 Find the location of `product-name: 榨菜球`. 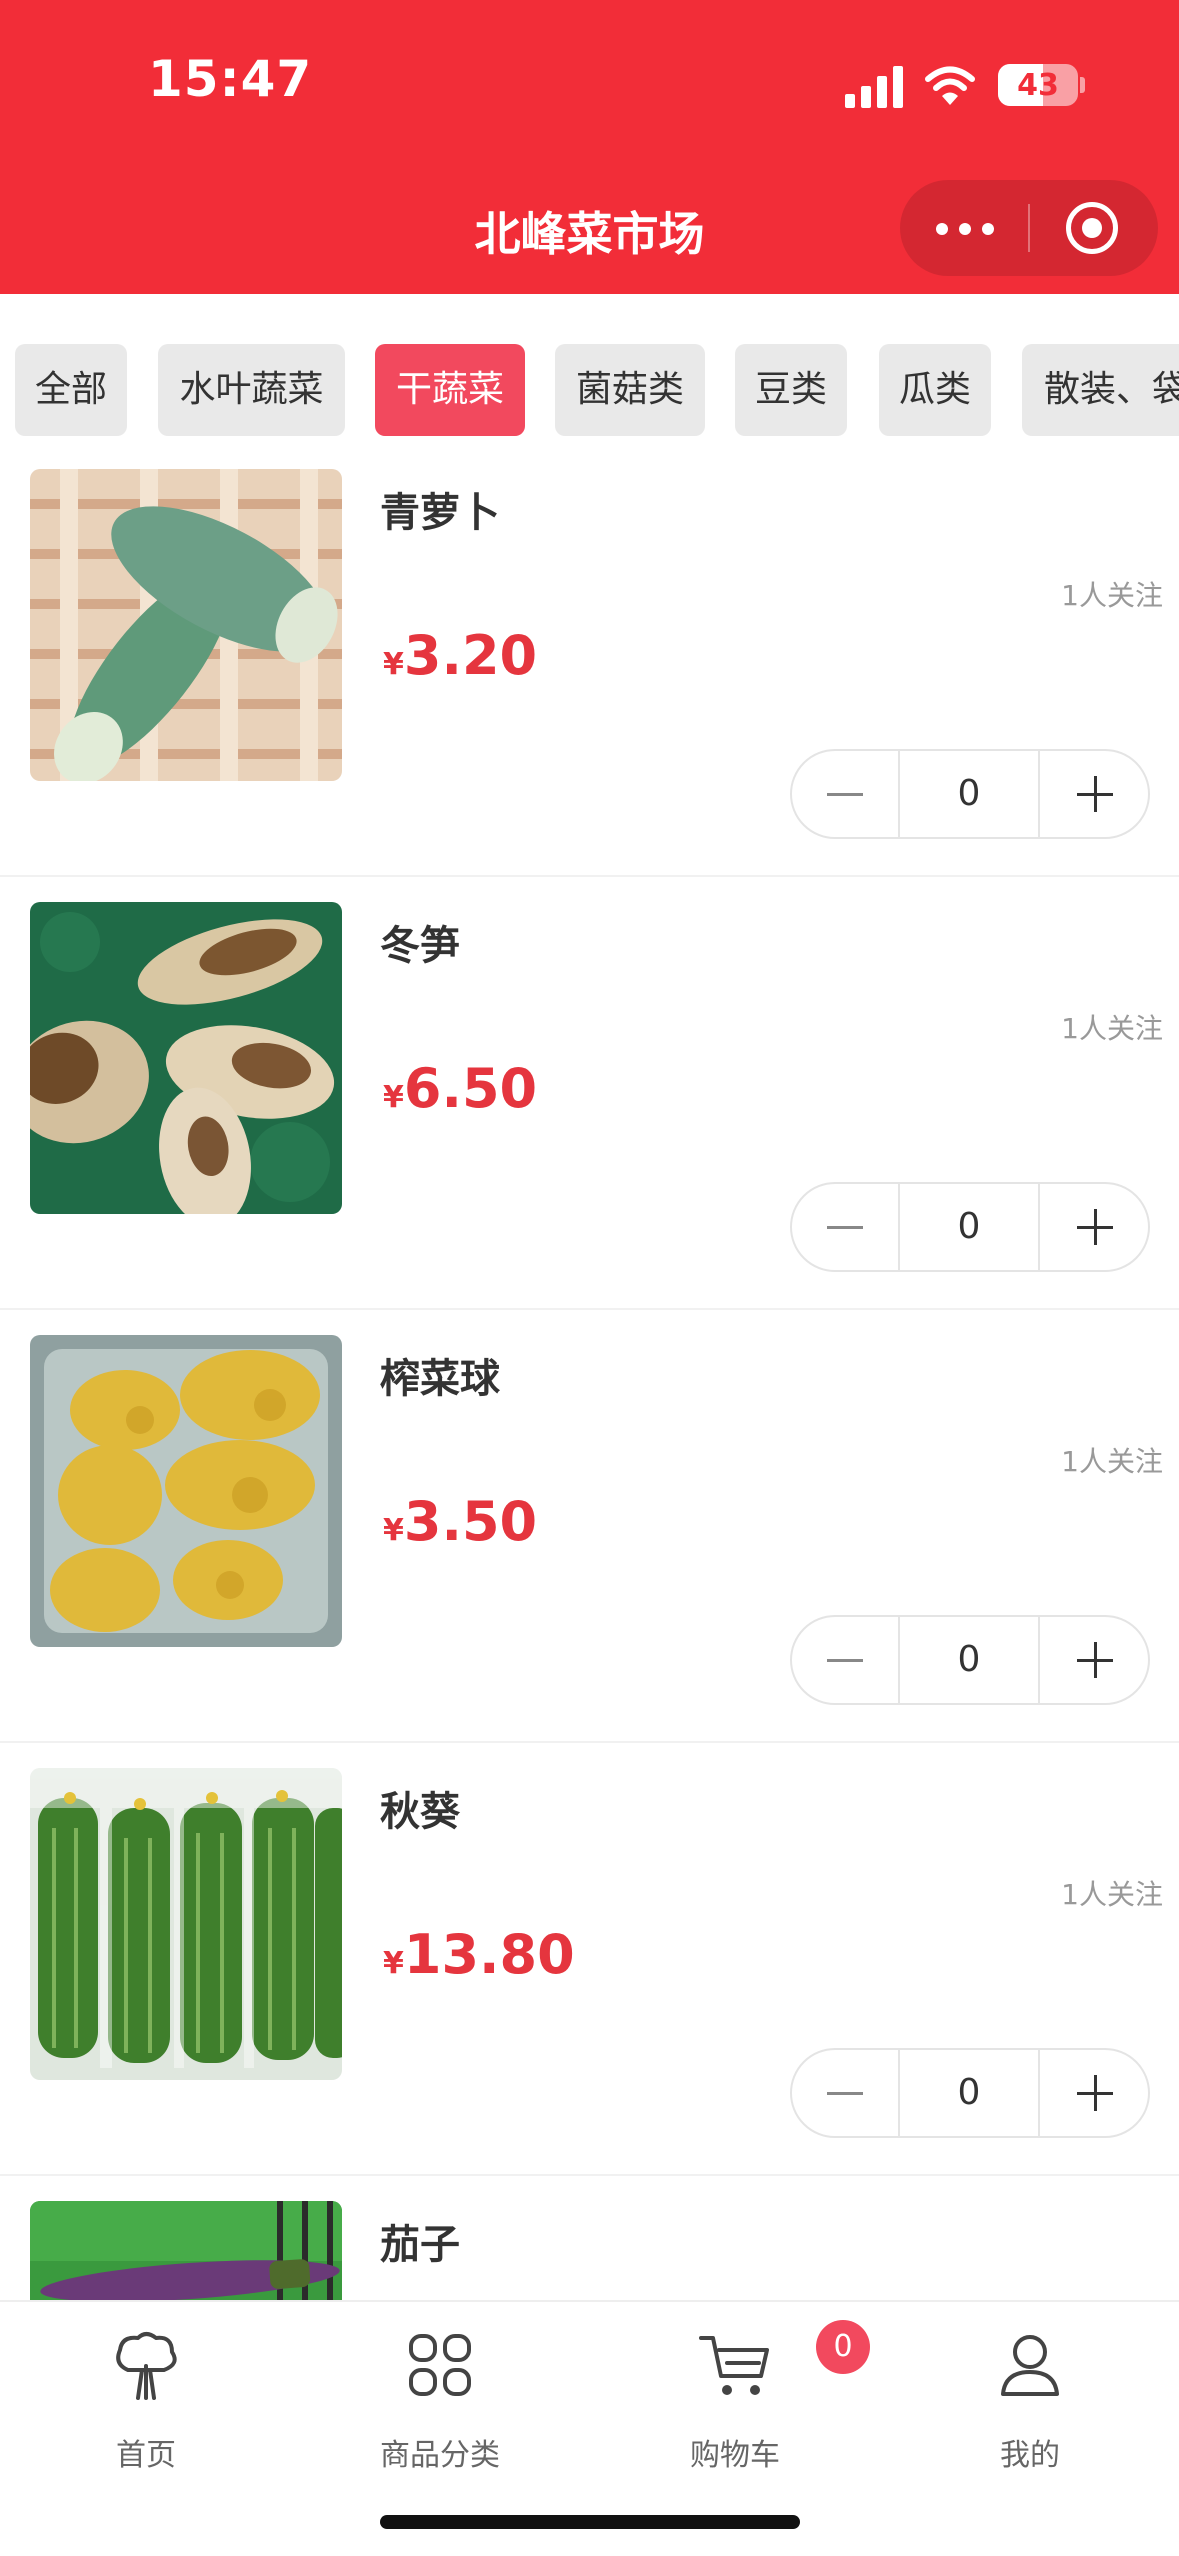

product-name: 榨菜球 is located at coordinates (440, 1379).